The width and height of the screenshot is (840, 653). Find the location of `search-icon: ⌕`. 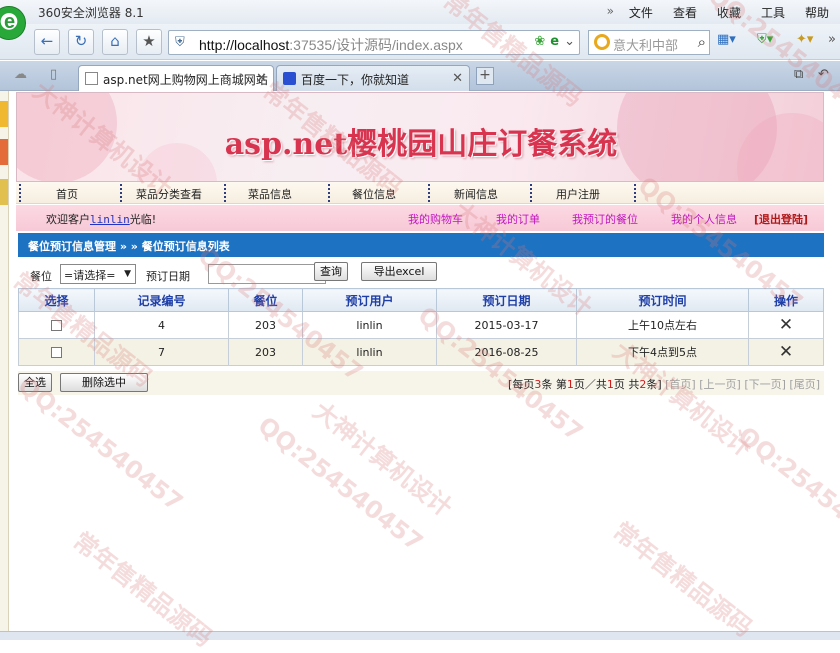

search-icon: ⌕ is located at coordinates (702, 42).